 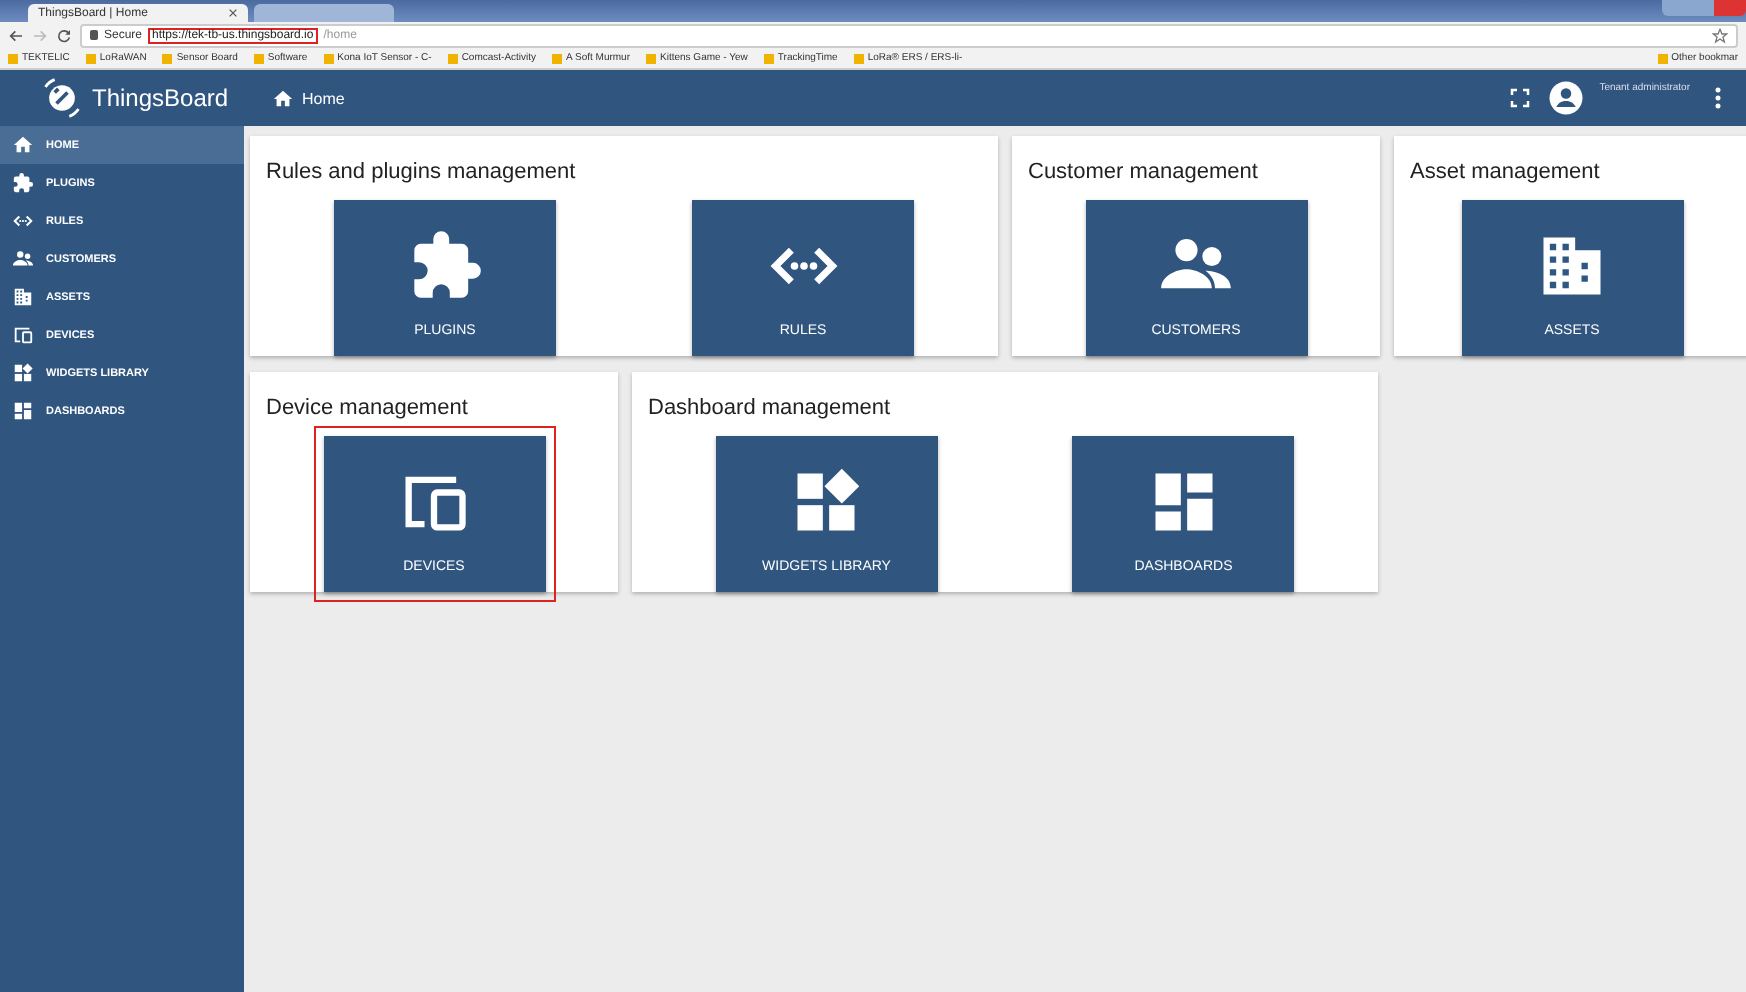 I want to click on reload-icon, so click(x=64, y=35).